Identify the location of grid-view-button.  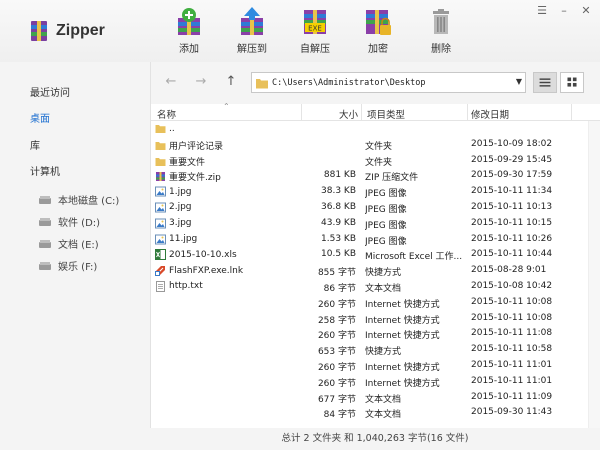
(572, 82).